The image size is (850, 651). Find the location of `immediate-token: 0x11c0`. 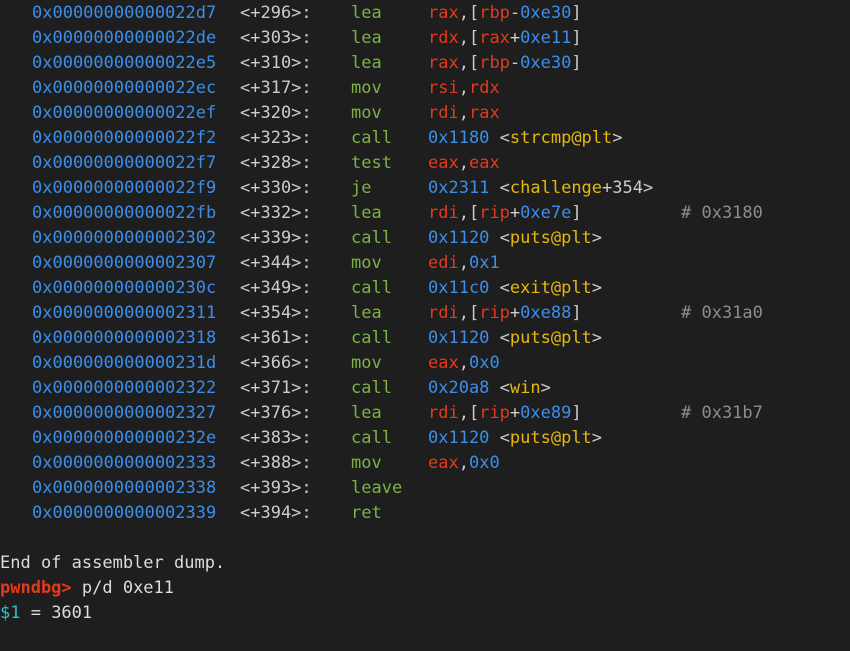

immediate-token: 0x11c0 is located at coordinates (459, 288).